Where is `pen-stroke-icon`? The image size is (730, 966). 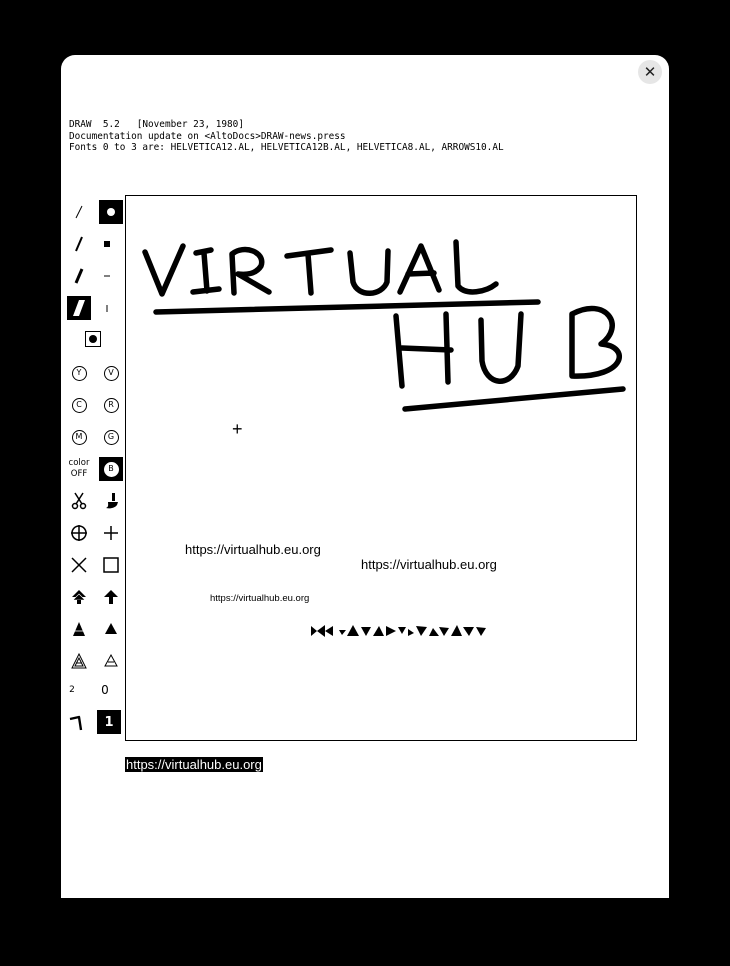 pen-stroke-icon is located at coordinates (76, 723).